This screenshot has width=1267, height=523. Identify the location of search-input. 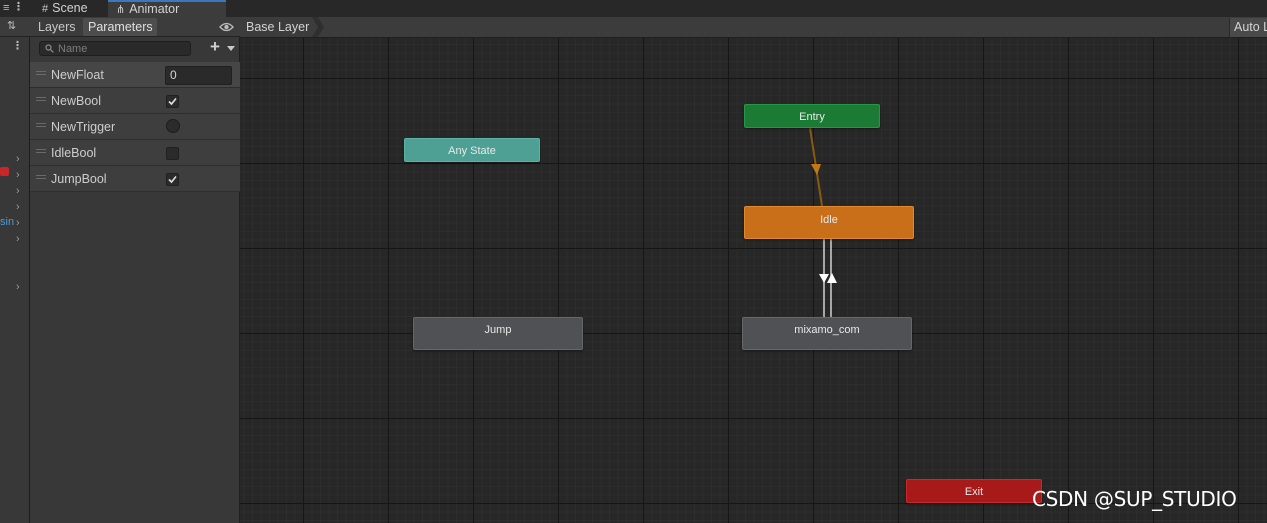
(122, 48).